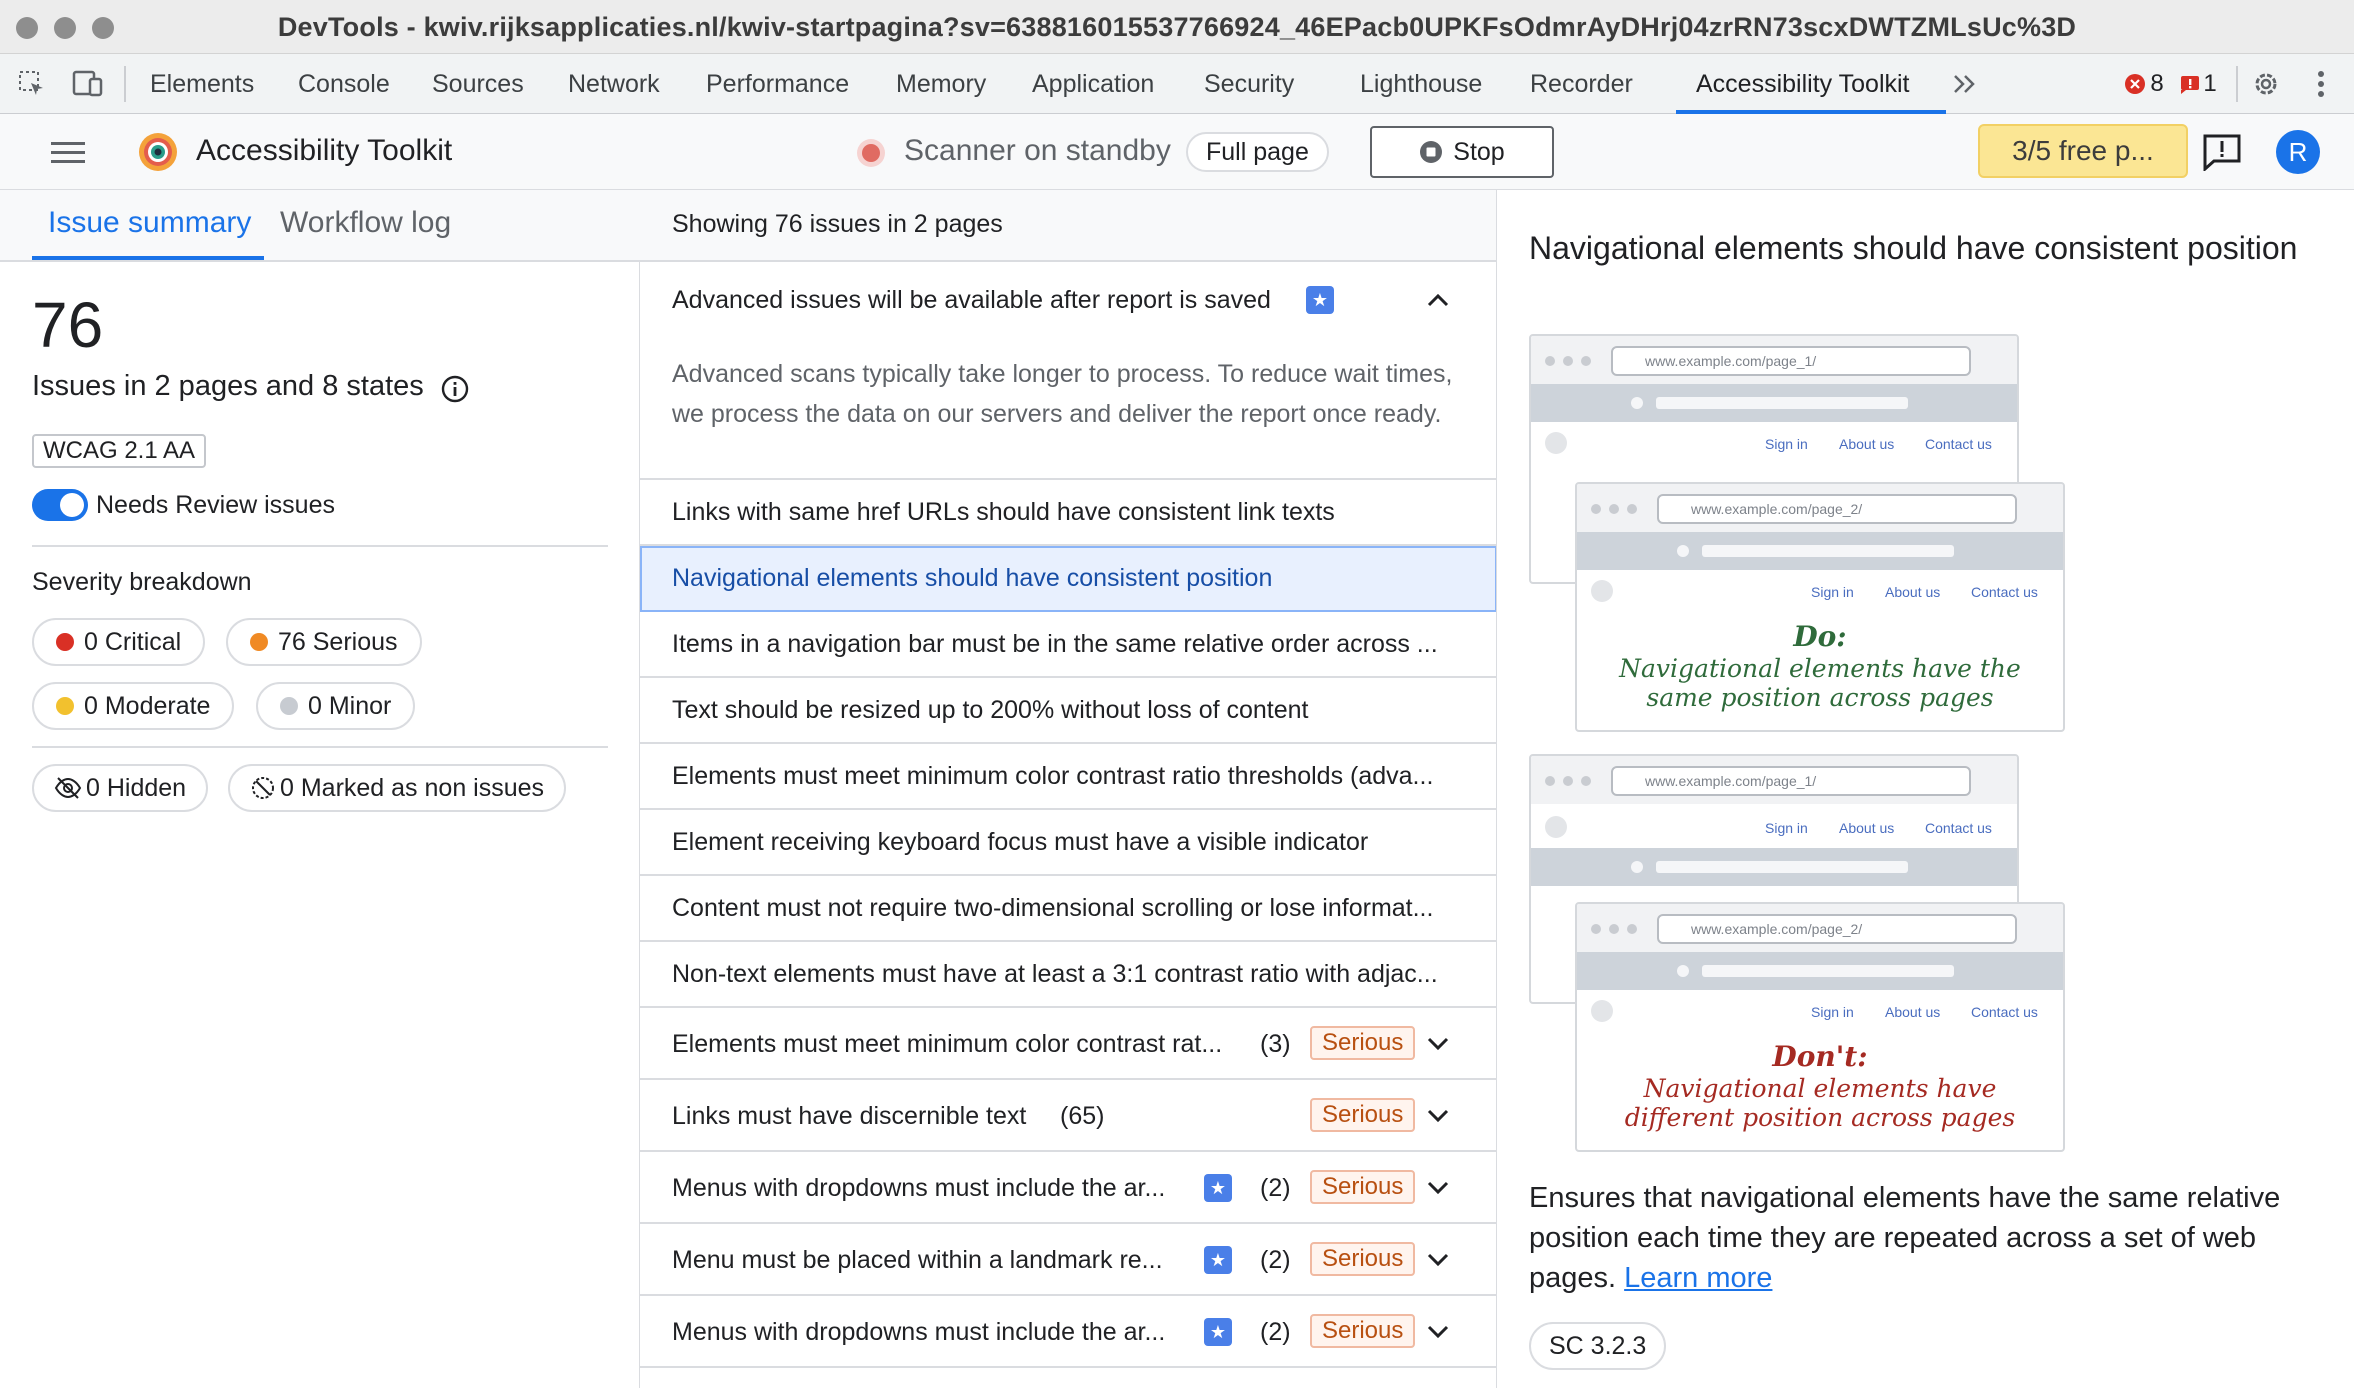 Image resolution: width=2354 pixels, height=1388 pixels. I want to click on mock-url: www.example.com/page_1/, so click(1791, 361).